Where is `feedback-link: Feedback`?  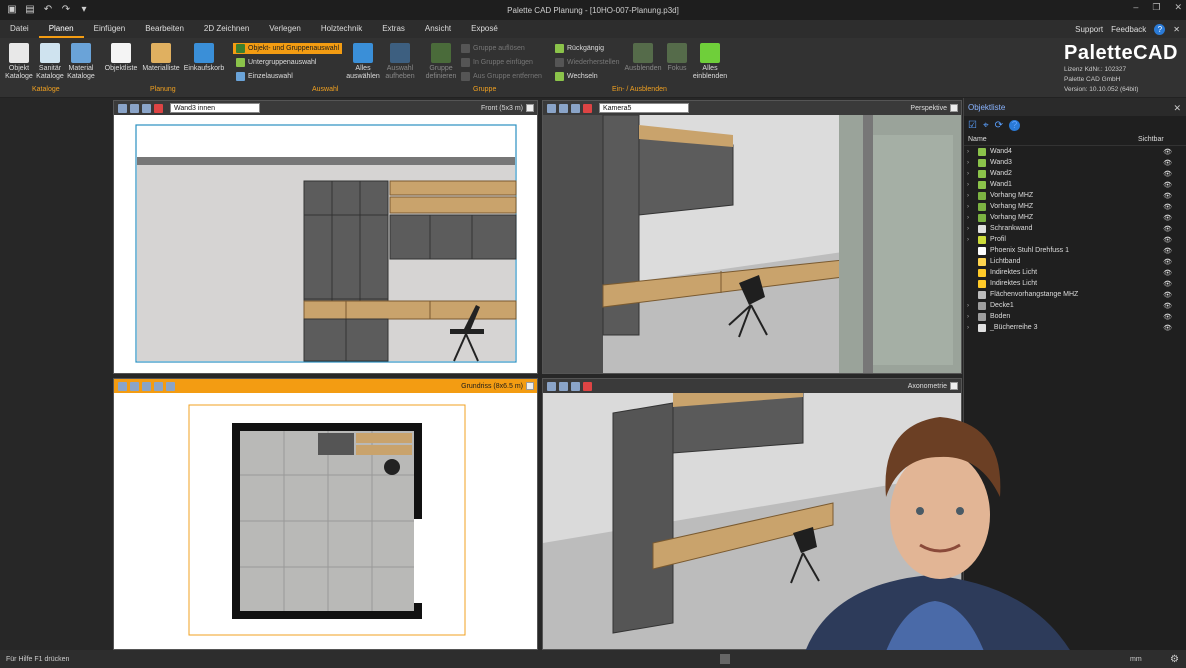
feedback-link: Feedback is located at coordinates (1128, 29).